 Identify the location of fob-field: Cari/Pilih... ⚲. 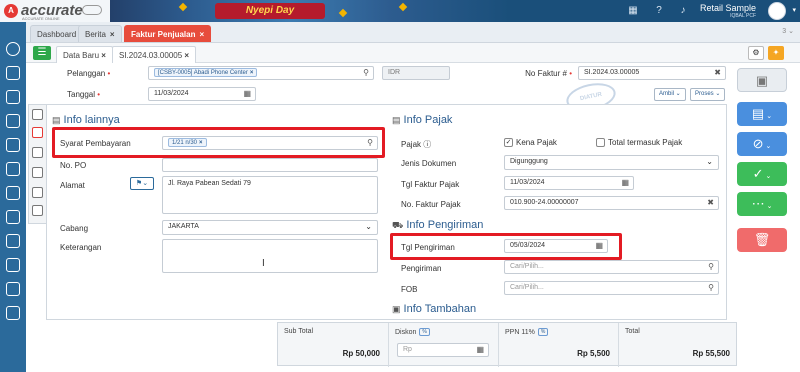
(611, 288).